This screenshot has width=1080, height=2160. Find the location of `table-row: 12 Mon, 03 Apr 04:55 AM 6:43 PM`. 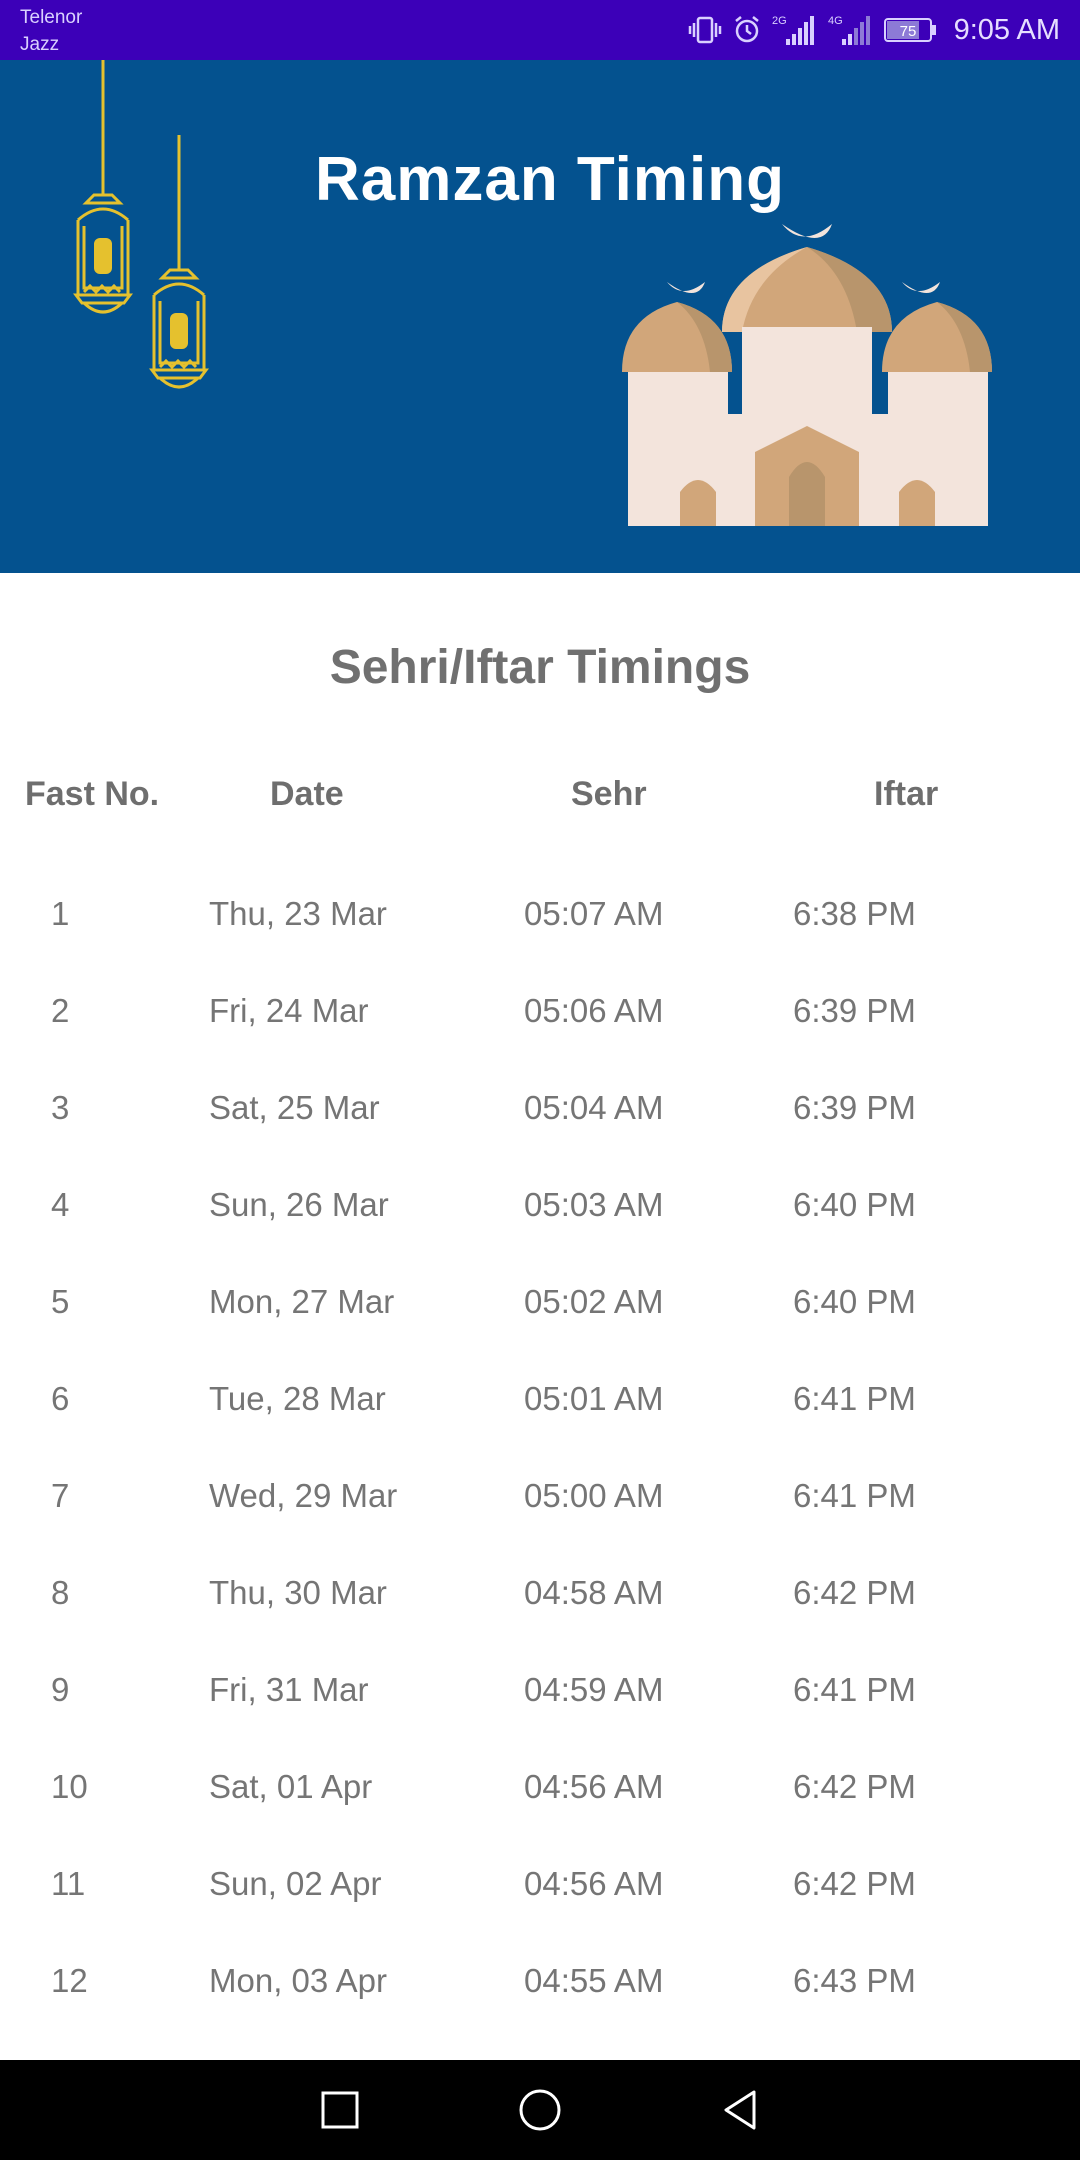

table-row: 12 Mon, 03 Apr 04:55 AM 6:43 PM is located at coordinates (540, 1981).